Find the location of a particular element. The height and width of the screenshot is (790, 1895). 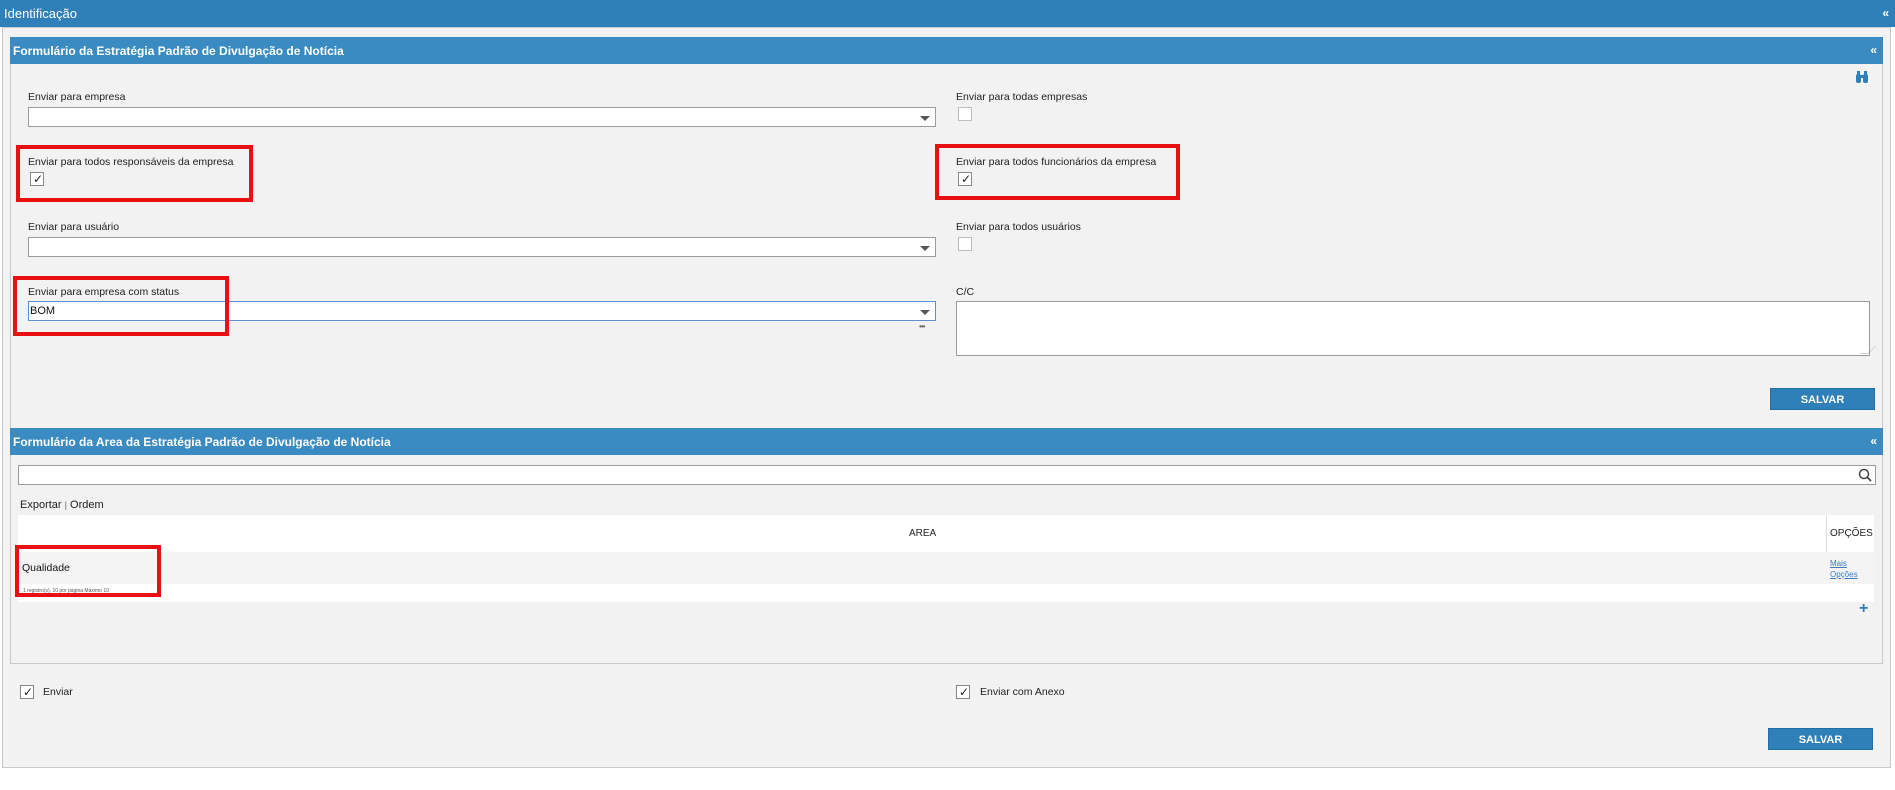

order-link: Ordem is located at coordinates (87, 505).